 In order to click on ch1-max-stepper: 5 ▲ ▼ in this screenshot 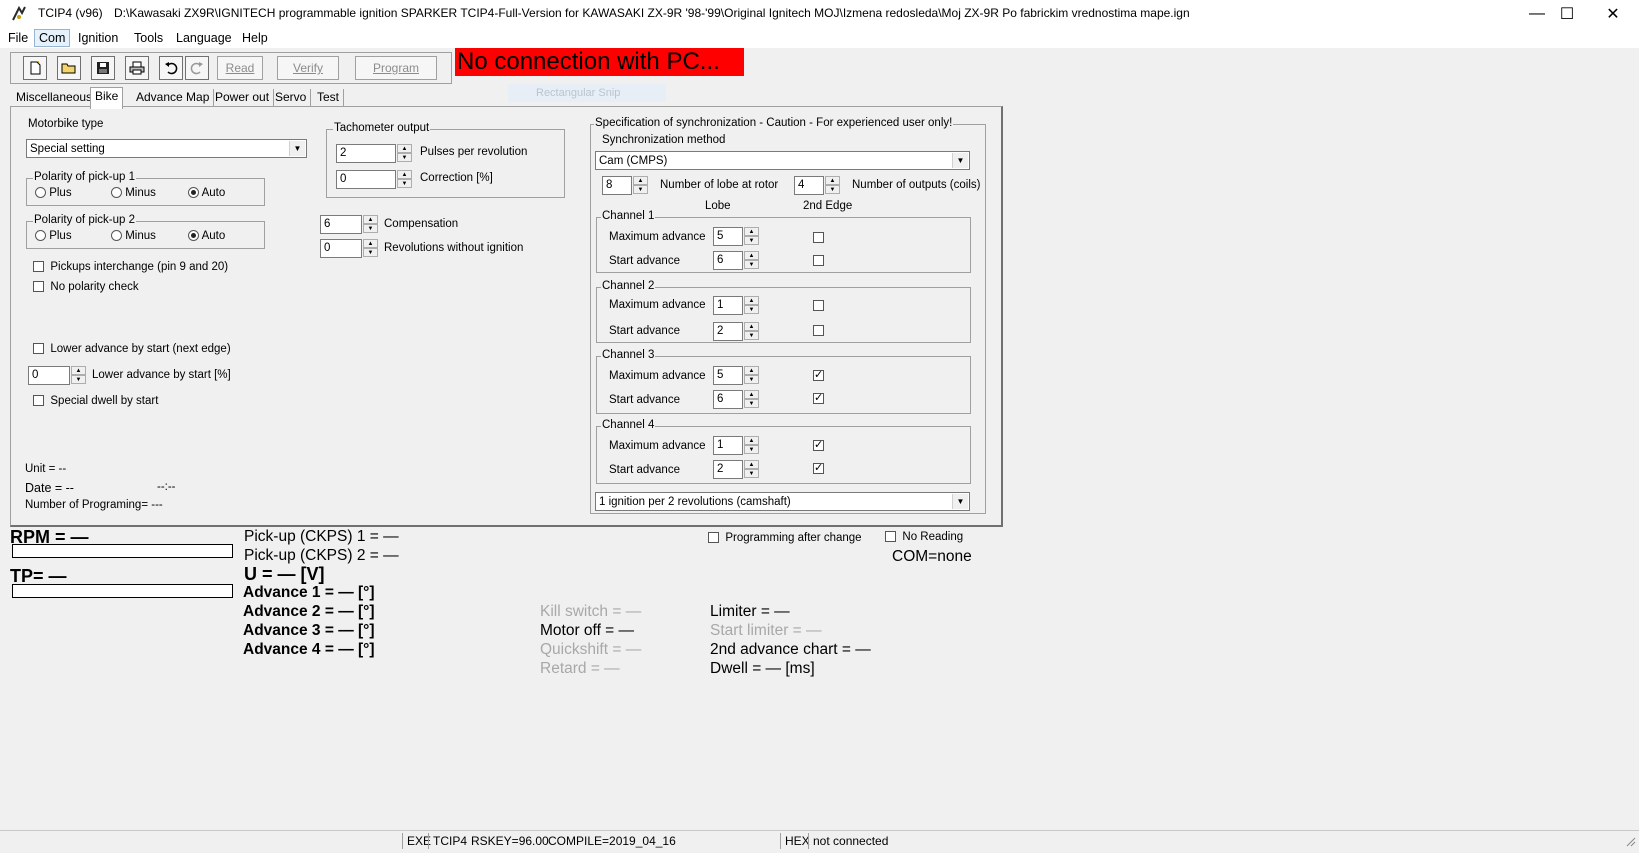, I will do `click(736, 236)`.